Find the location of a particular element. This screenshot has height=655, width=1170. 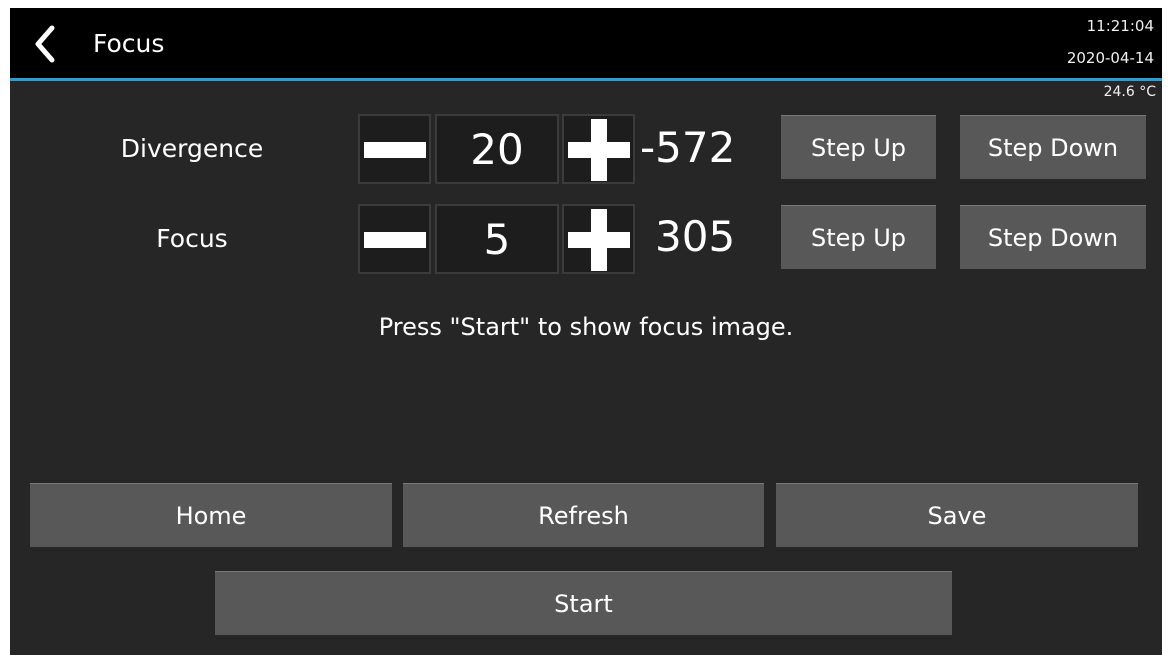

refresh-button: Refresh is located at coordinates (583, 515).